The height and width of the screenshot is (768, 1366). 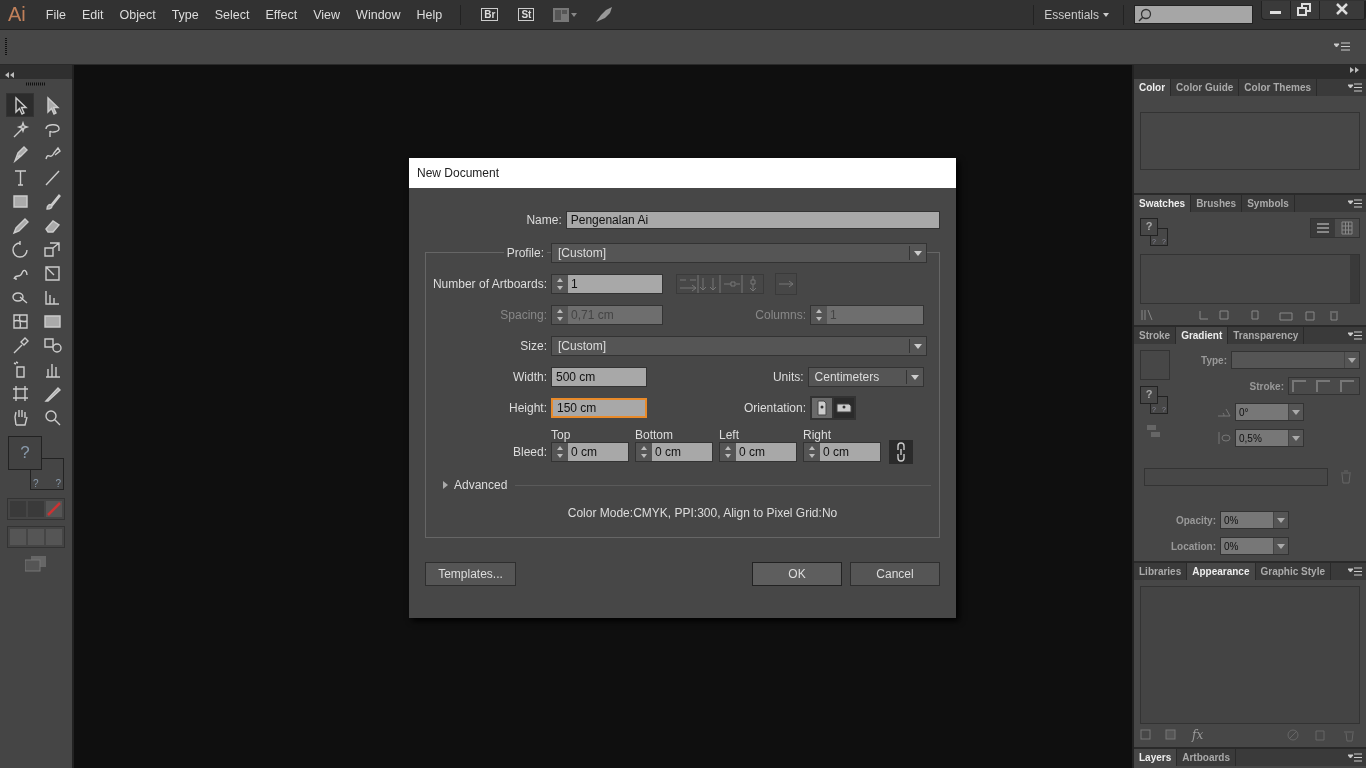 I want to click on panel-tab: Artboards, so click(x=1207, y=757).